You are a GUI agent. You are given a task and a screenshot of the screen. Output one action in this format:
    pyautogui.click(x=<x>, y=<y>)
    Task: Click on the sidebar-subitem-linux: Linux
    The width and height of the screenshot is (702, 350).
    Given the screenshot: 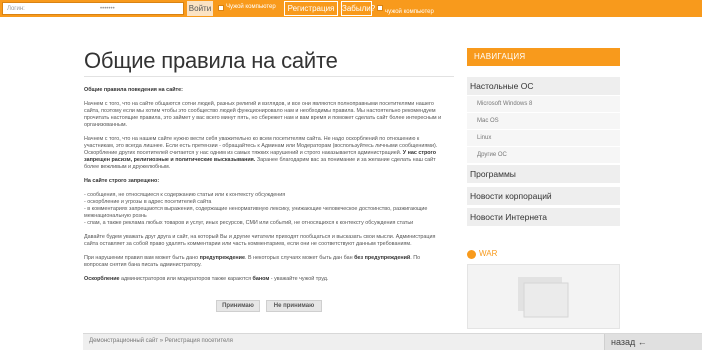 What is the action you would take?
    pyautogui.click(x=543, y=138)
    